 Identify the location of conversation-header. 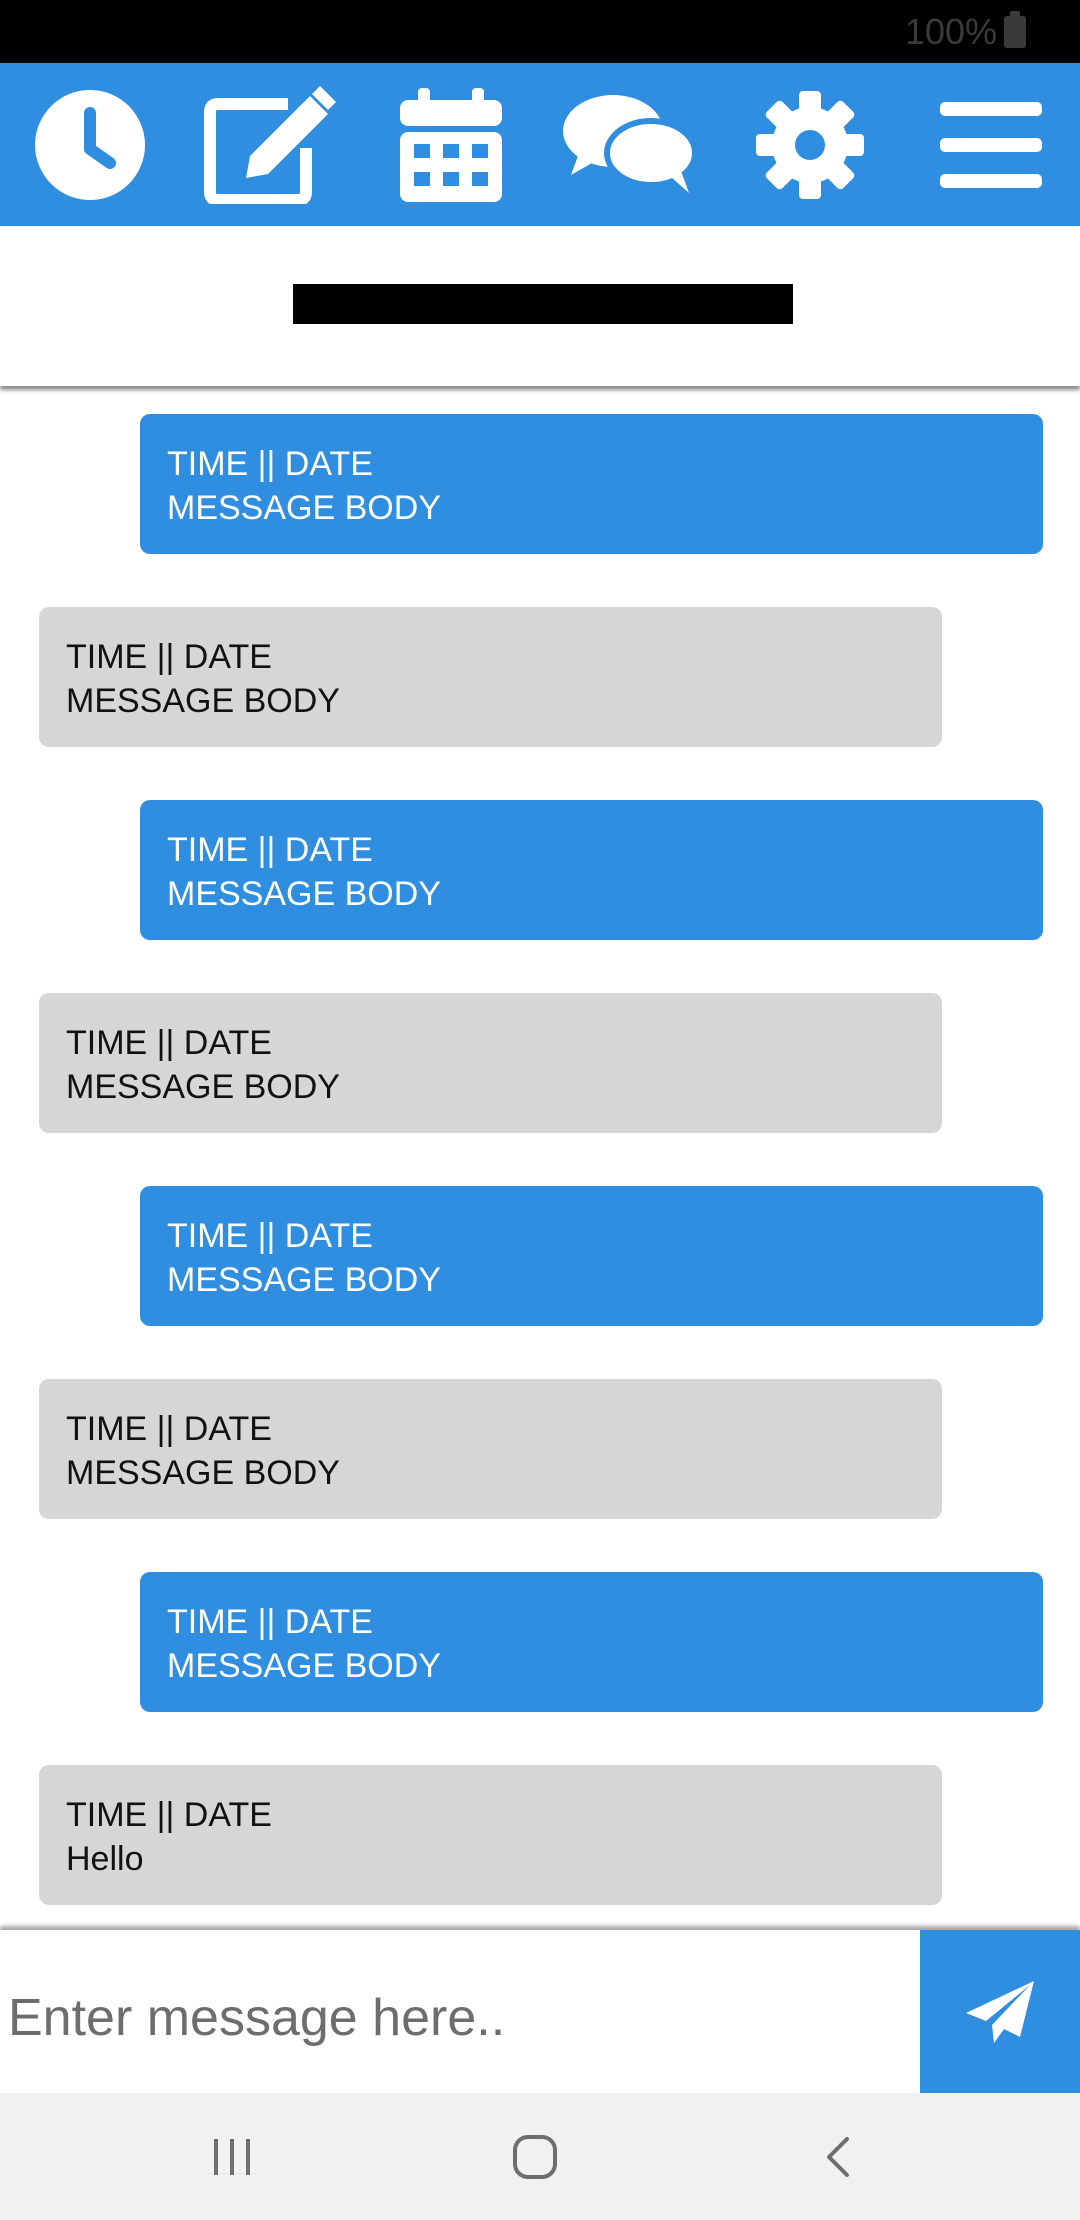
(540, 306).